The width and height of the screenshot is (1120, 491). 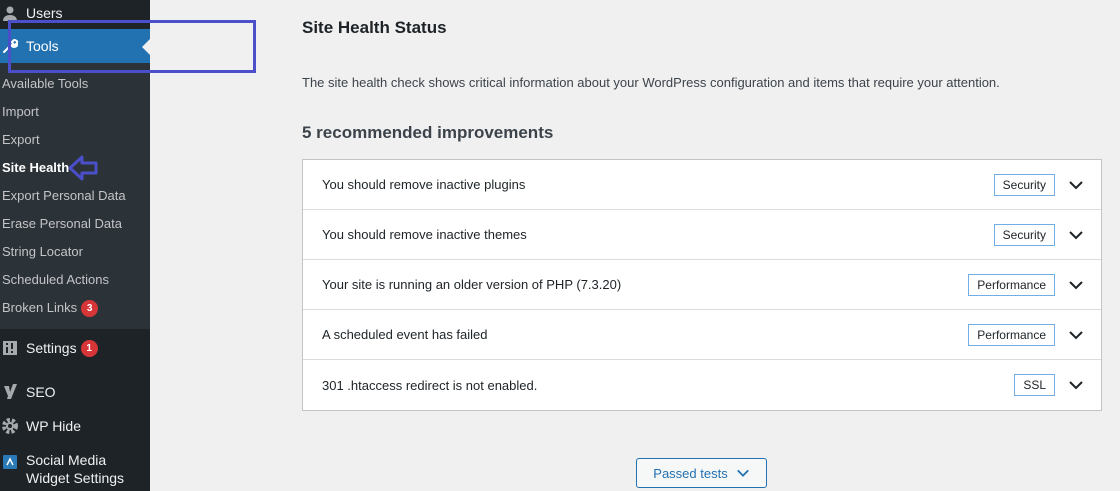 I want to click on menu-item-social-label: Social Media Widget Settings, so click(x=75, y=469).